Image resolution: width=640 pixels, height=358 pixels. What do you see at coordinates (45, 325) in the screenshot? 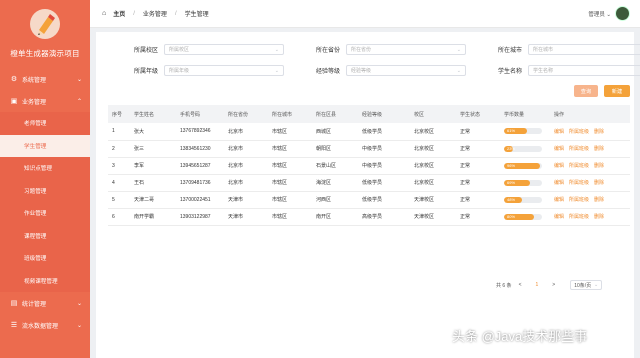
I see `menu-flow: ☰ 流水数据管理 ⌄` at bounding box center [45, 325].